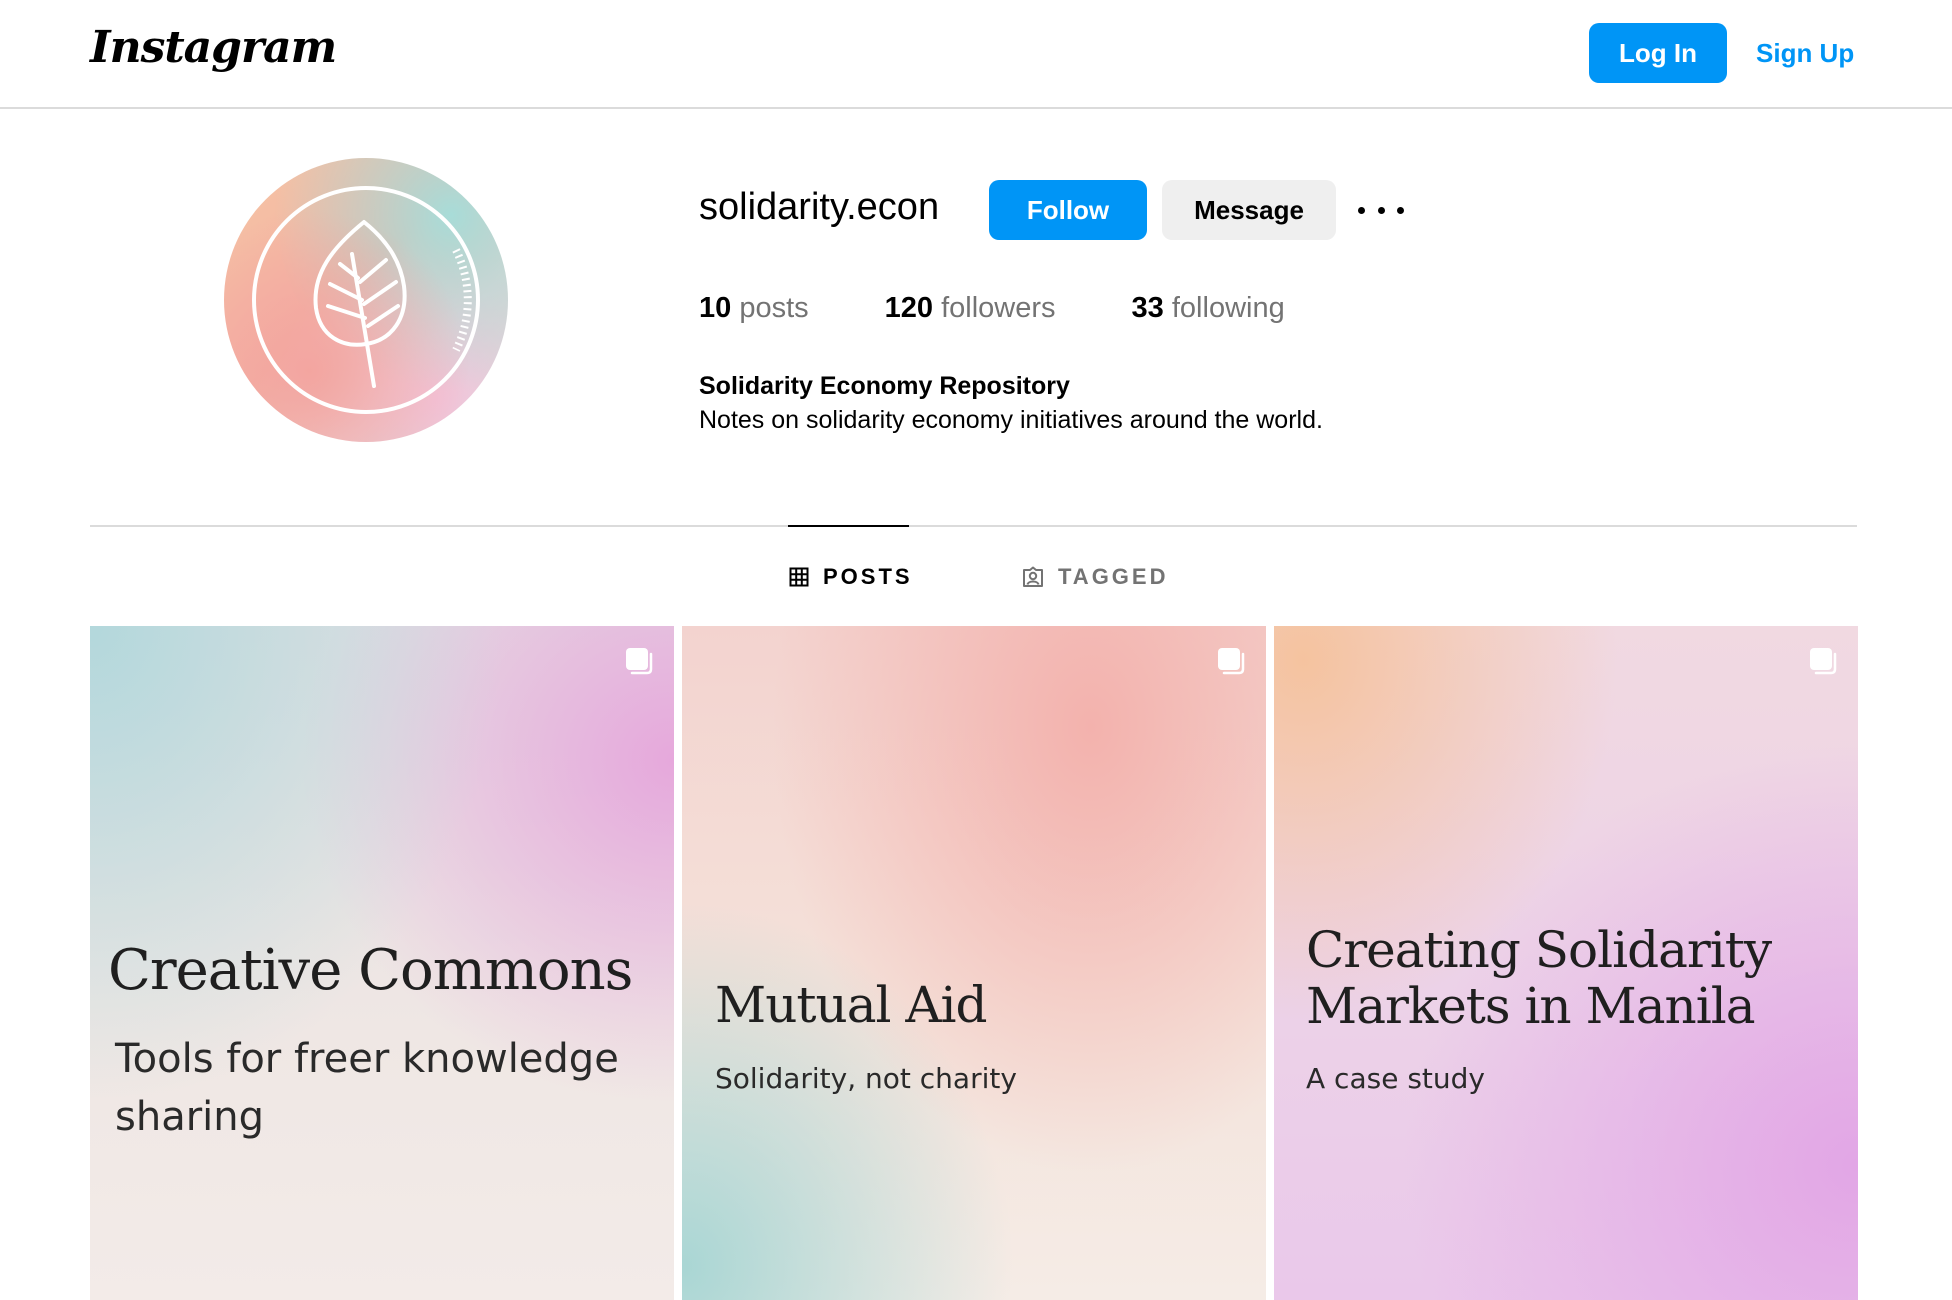 Image resolution: width=1952 pixels, height=1300 pixels. I want to click on post-title: Mutual Aid, so click(851, 1005).